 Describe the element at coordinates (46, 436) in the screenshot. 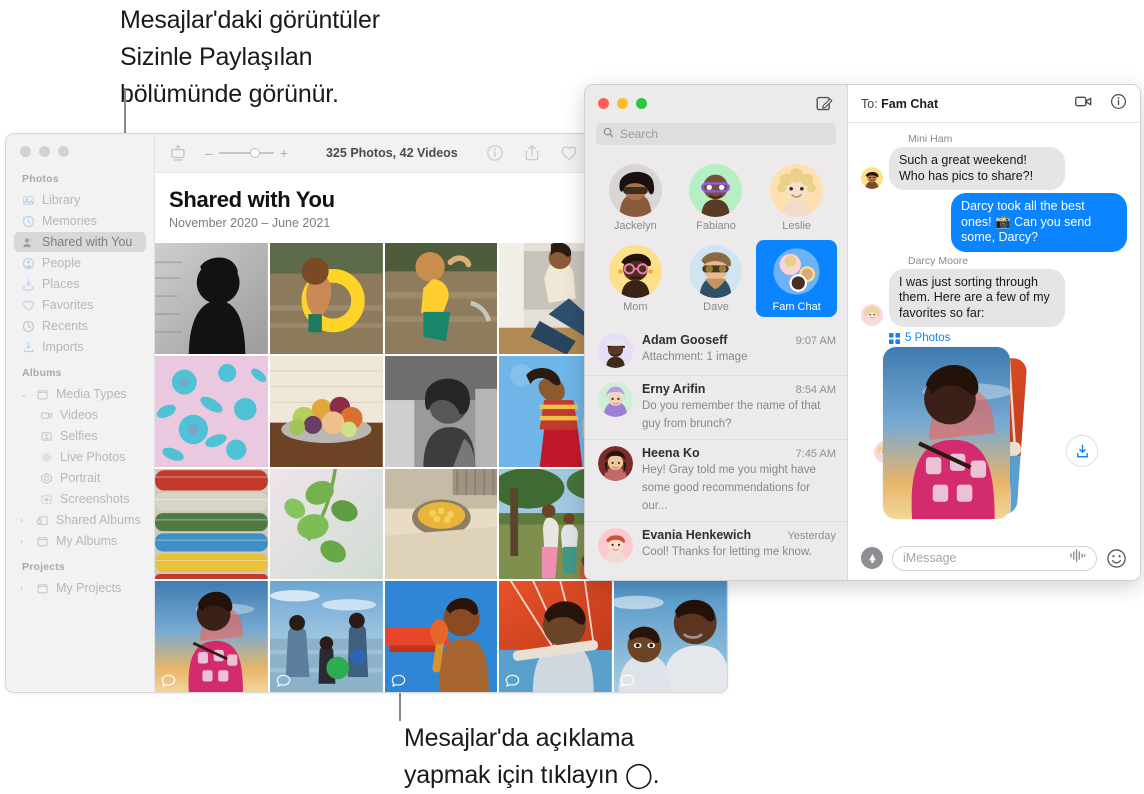

I see `selfie-icon` at that location.